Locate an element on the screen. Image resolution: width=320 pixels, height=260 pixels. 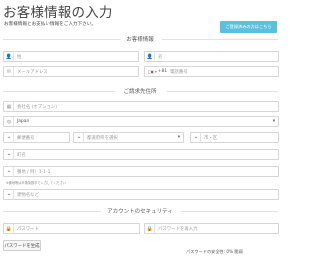
envelope-icon: ✉ is located at coordinates (9, 71).